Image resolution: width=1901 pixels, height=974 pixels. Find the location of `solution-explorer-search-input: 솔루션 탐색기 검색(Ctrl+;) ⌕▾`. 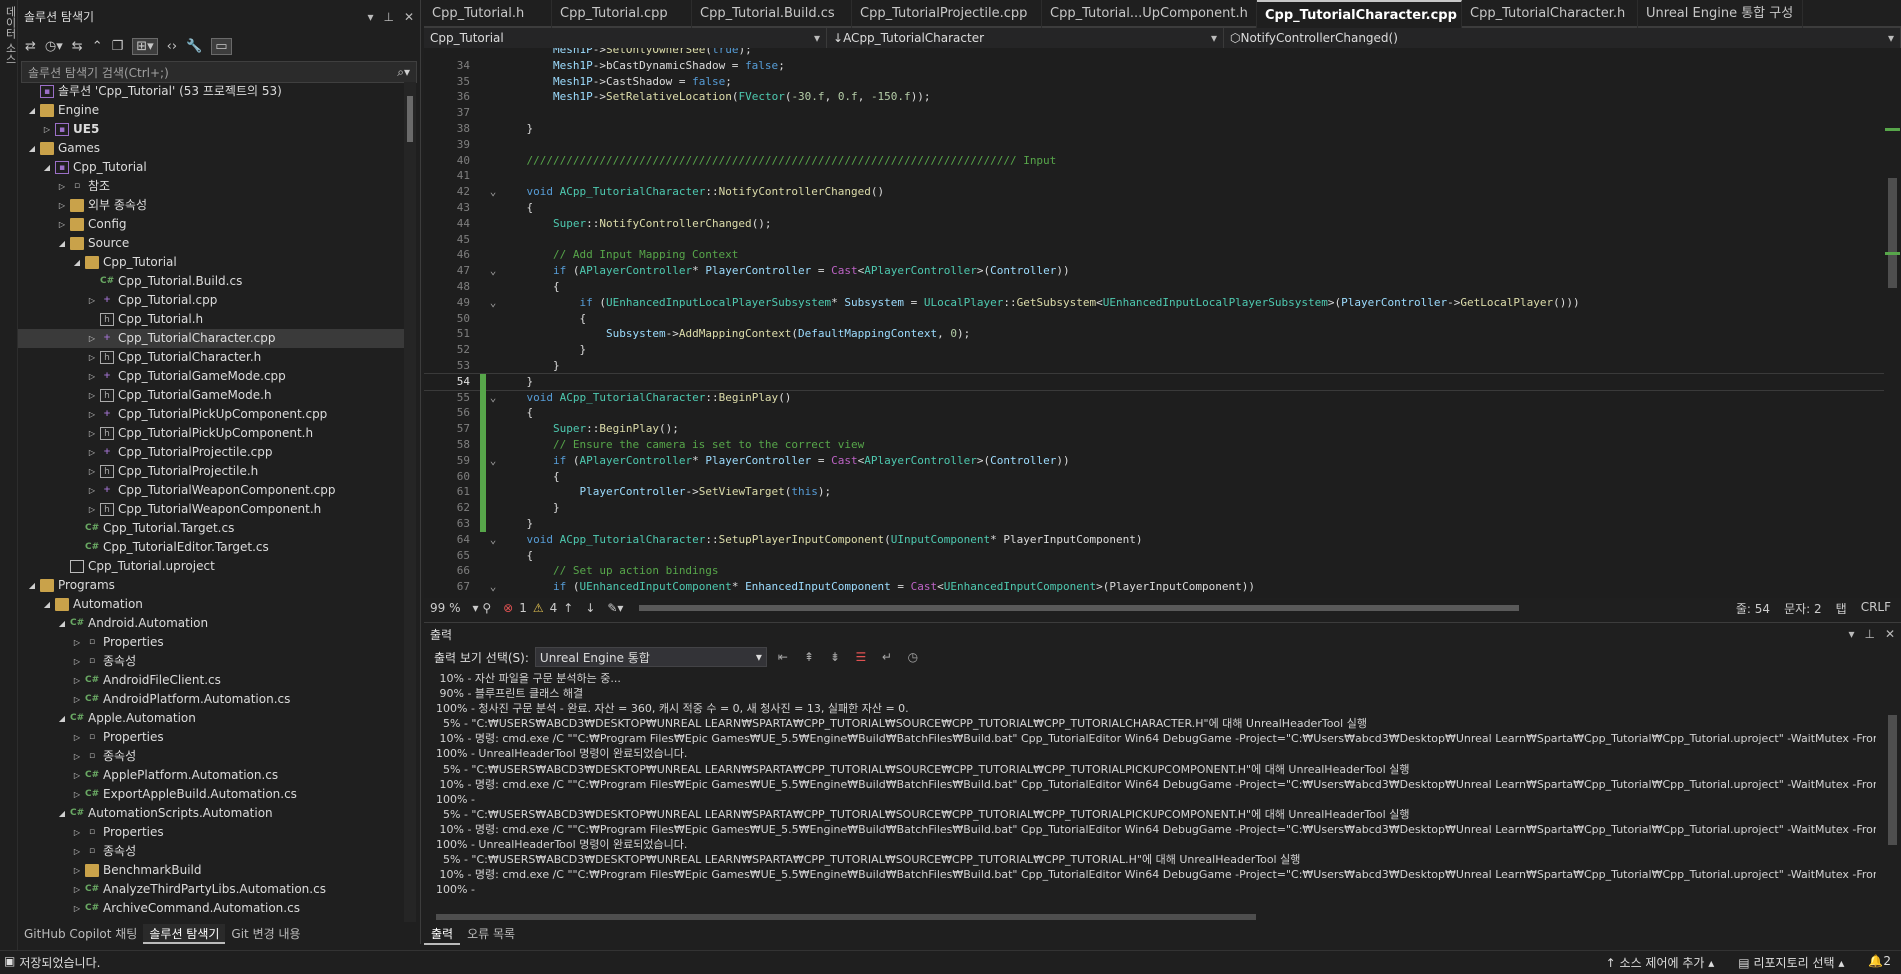

solution-explorer-search-input: 솔루션 탐색기 검색(Ctrl+;) ⌕▾ is located at coordinates (219, 72).